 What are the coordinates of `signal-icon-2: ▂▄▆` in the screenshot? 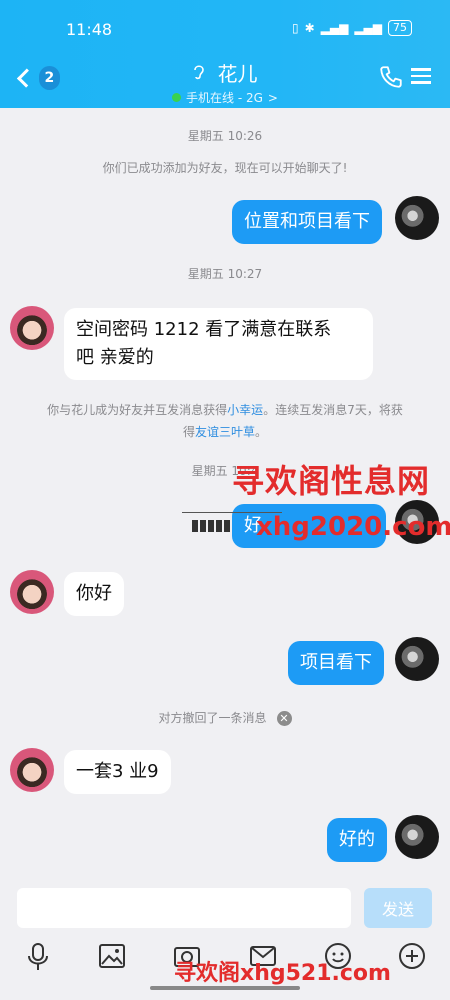 It's located at (368, 28).